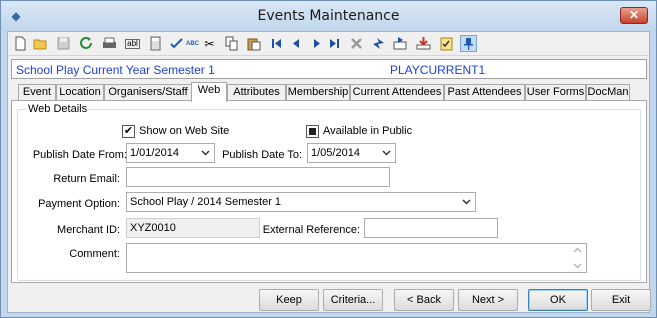  Describe the element at coordinates (155, 43) in the screenshot. I see `calculator-icon` at that location.